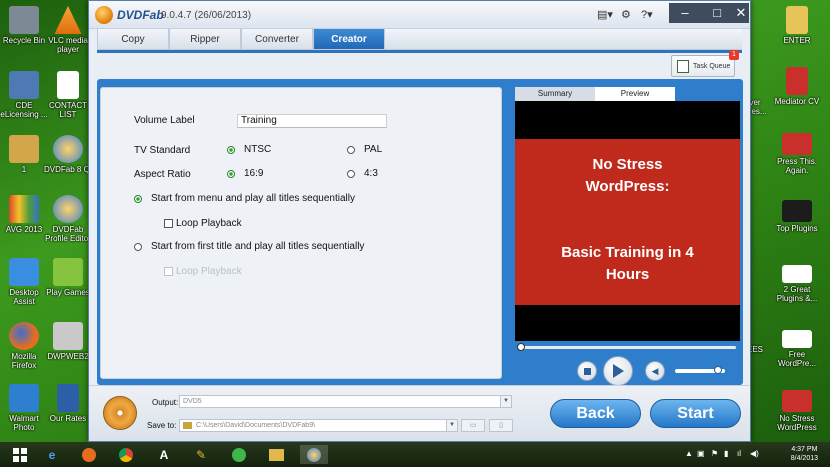  What do you see at coordinates (700, 370) in the screenshot?
I see `volume-slider` at bounding box center [700, 370].